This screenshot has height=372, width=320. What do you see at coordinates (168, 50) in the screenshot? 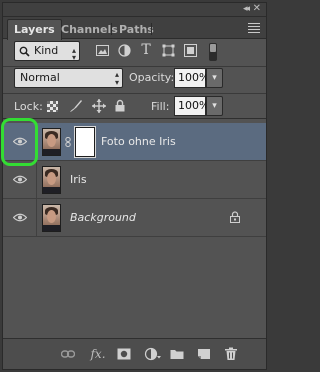
I see `shape-filter-icon` at bounding box center [168, 50].